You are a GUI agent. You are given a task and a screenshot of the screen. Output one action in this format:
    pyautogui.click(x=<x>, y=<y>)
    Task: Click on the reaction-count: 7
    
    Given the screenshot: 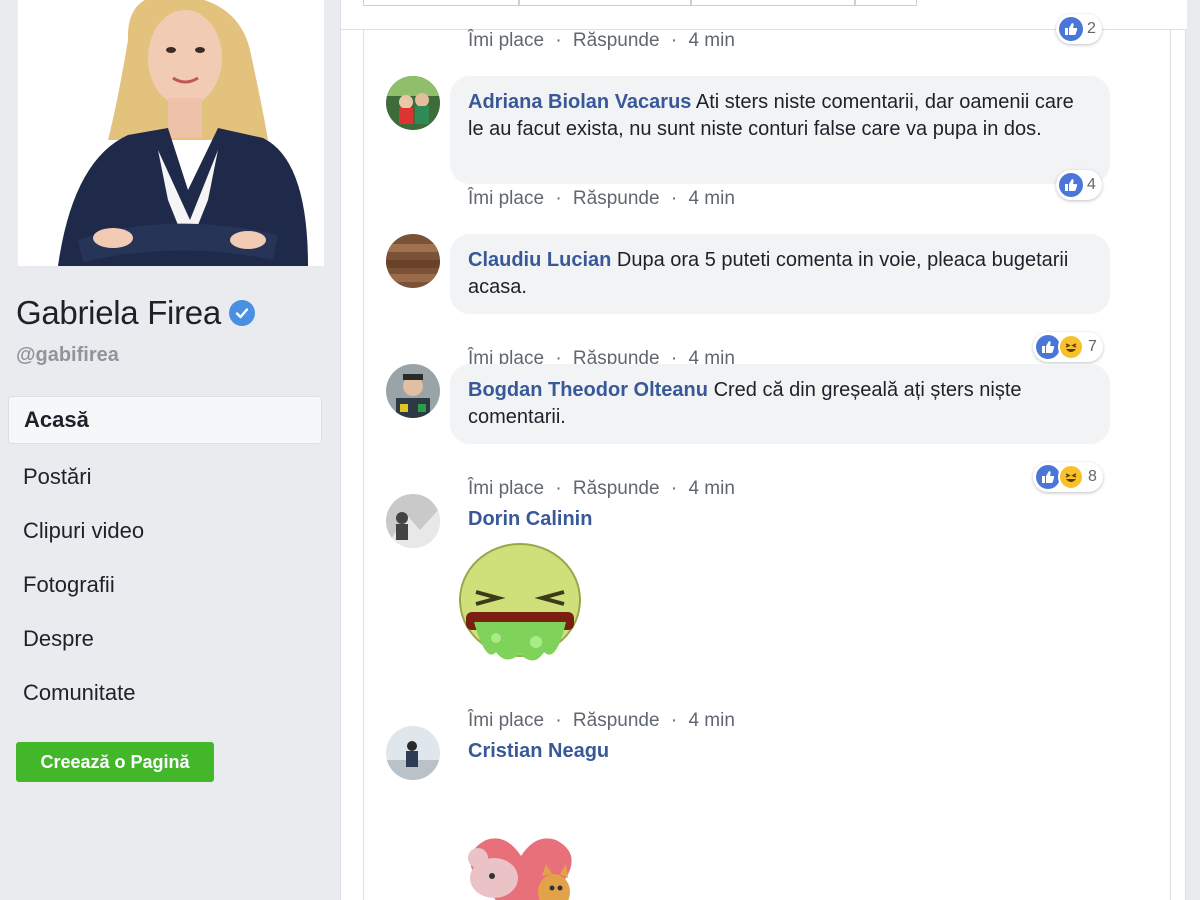 What is the action you would take?
    pyautogui.click(x=1092, y=346)
    